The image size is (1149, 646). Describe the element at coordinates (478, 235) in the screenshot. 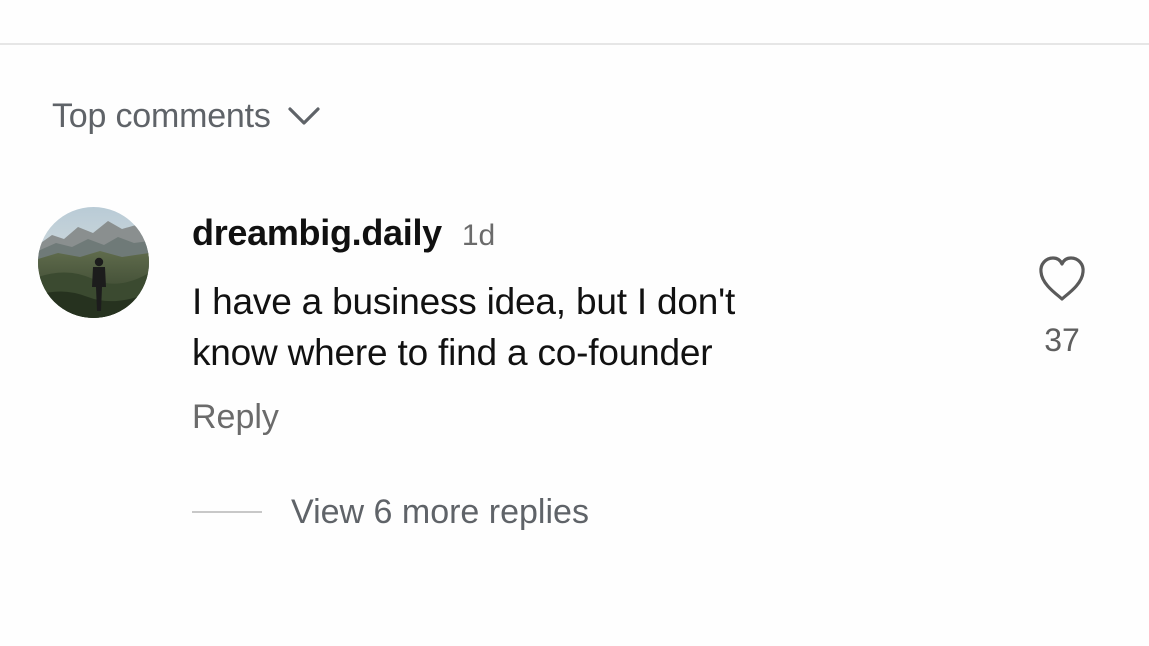

I see `comment-timestamp: 1d` at that location.